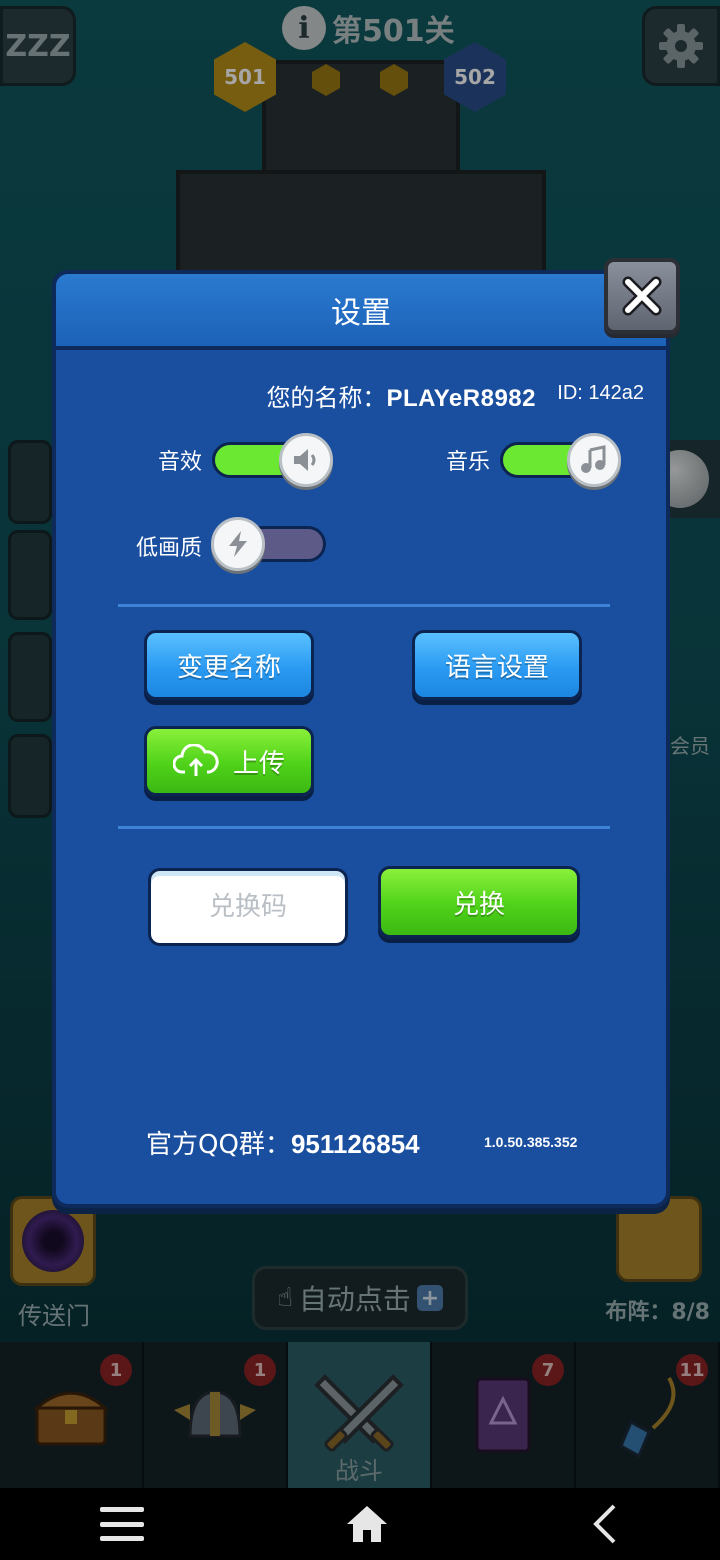 This screenshot has height=1560, width=720. What do you see at coordinates (605, 1524) in the screenshot?
I see `back-icon` at bounding box center [605, 1524].